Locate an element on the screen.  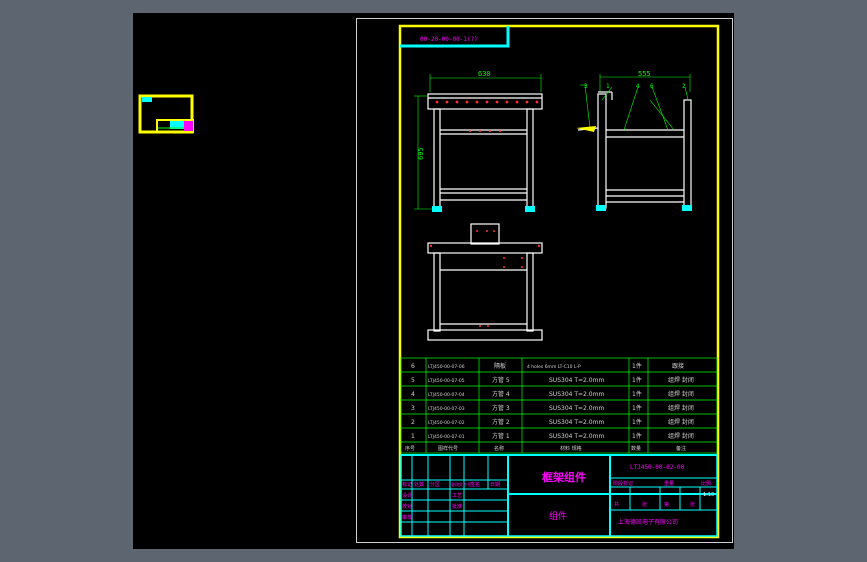
bom-code: LTJ450-00-07-05 is located at coordinates (446, 381).